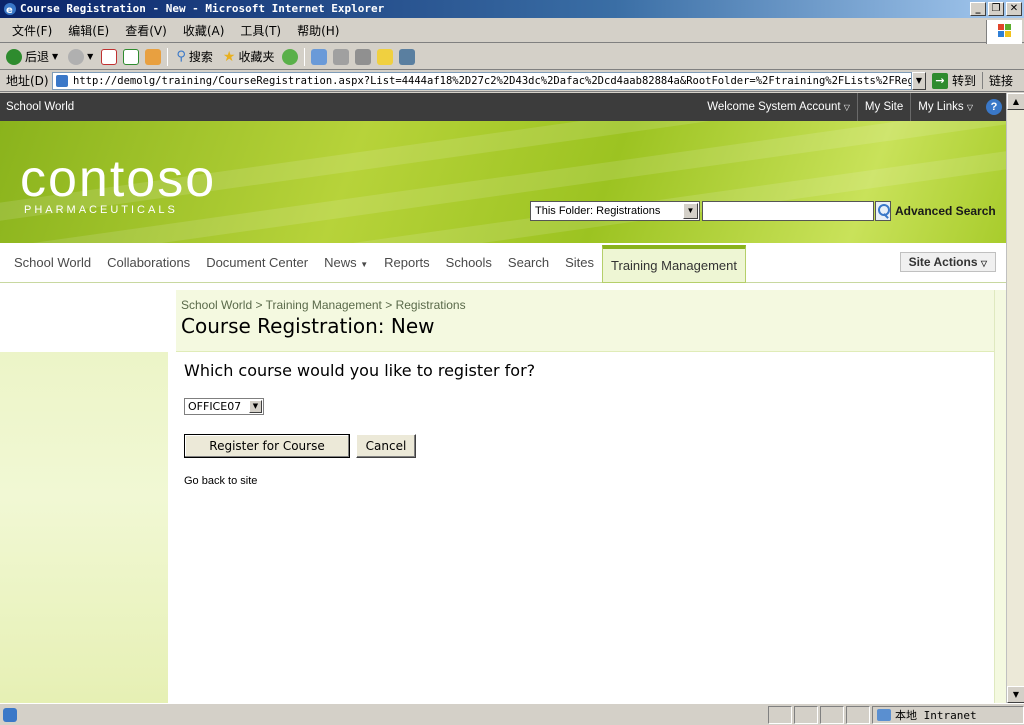 The image size is (1024, 725). What do you see at coordinates (131, 56) in the screenshot?
I see `refresh-icon` at bounding box center [131, 56].